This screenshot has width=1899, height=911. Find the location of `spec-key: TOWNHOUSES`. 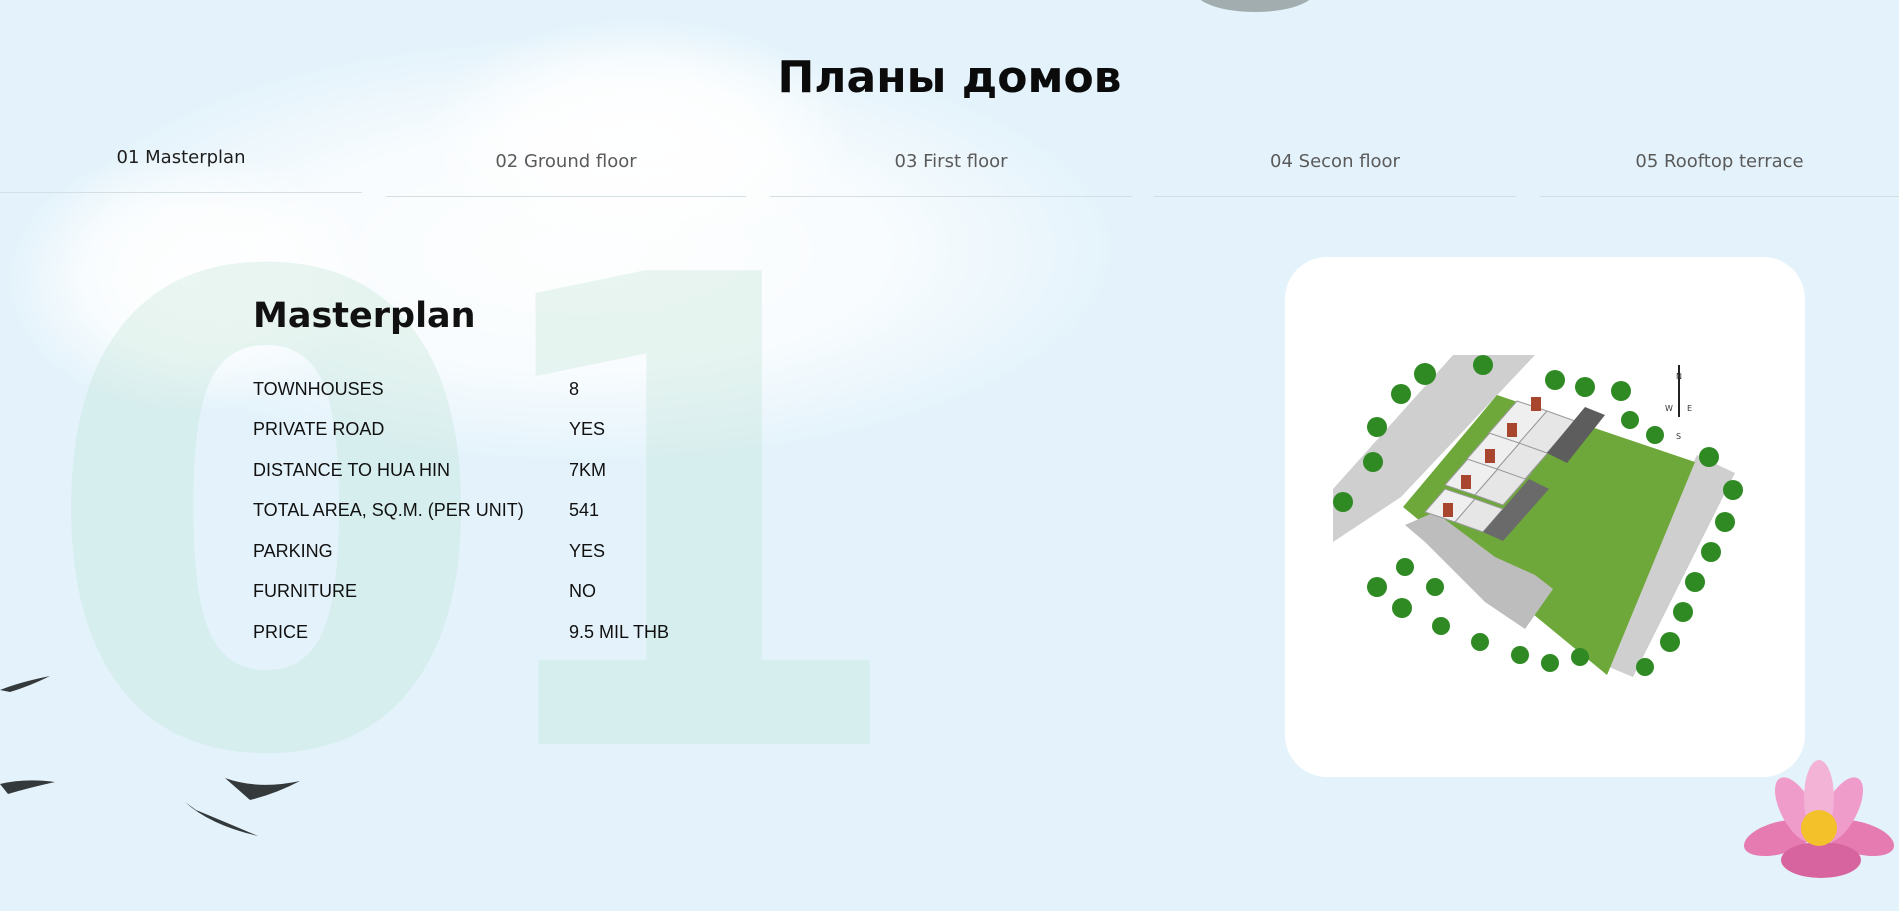

spec-key: TOWNHOUSES is located at coordinates (318, 389).